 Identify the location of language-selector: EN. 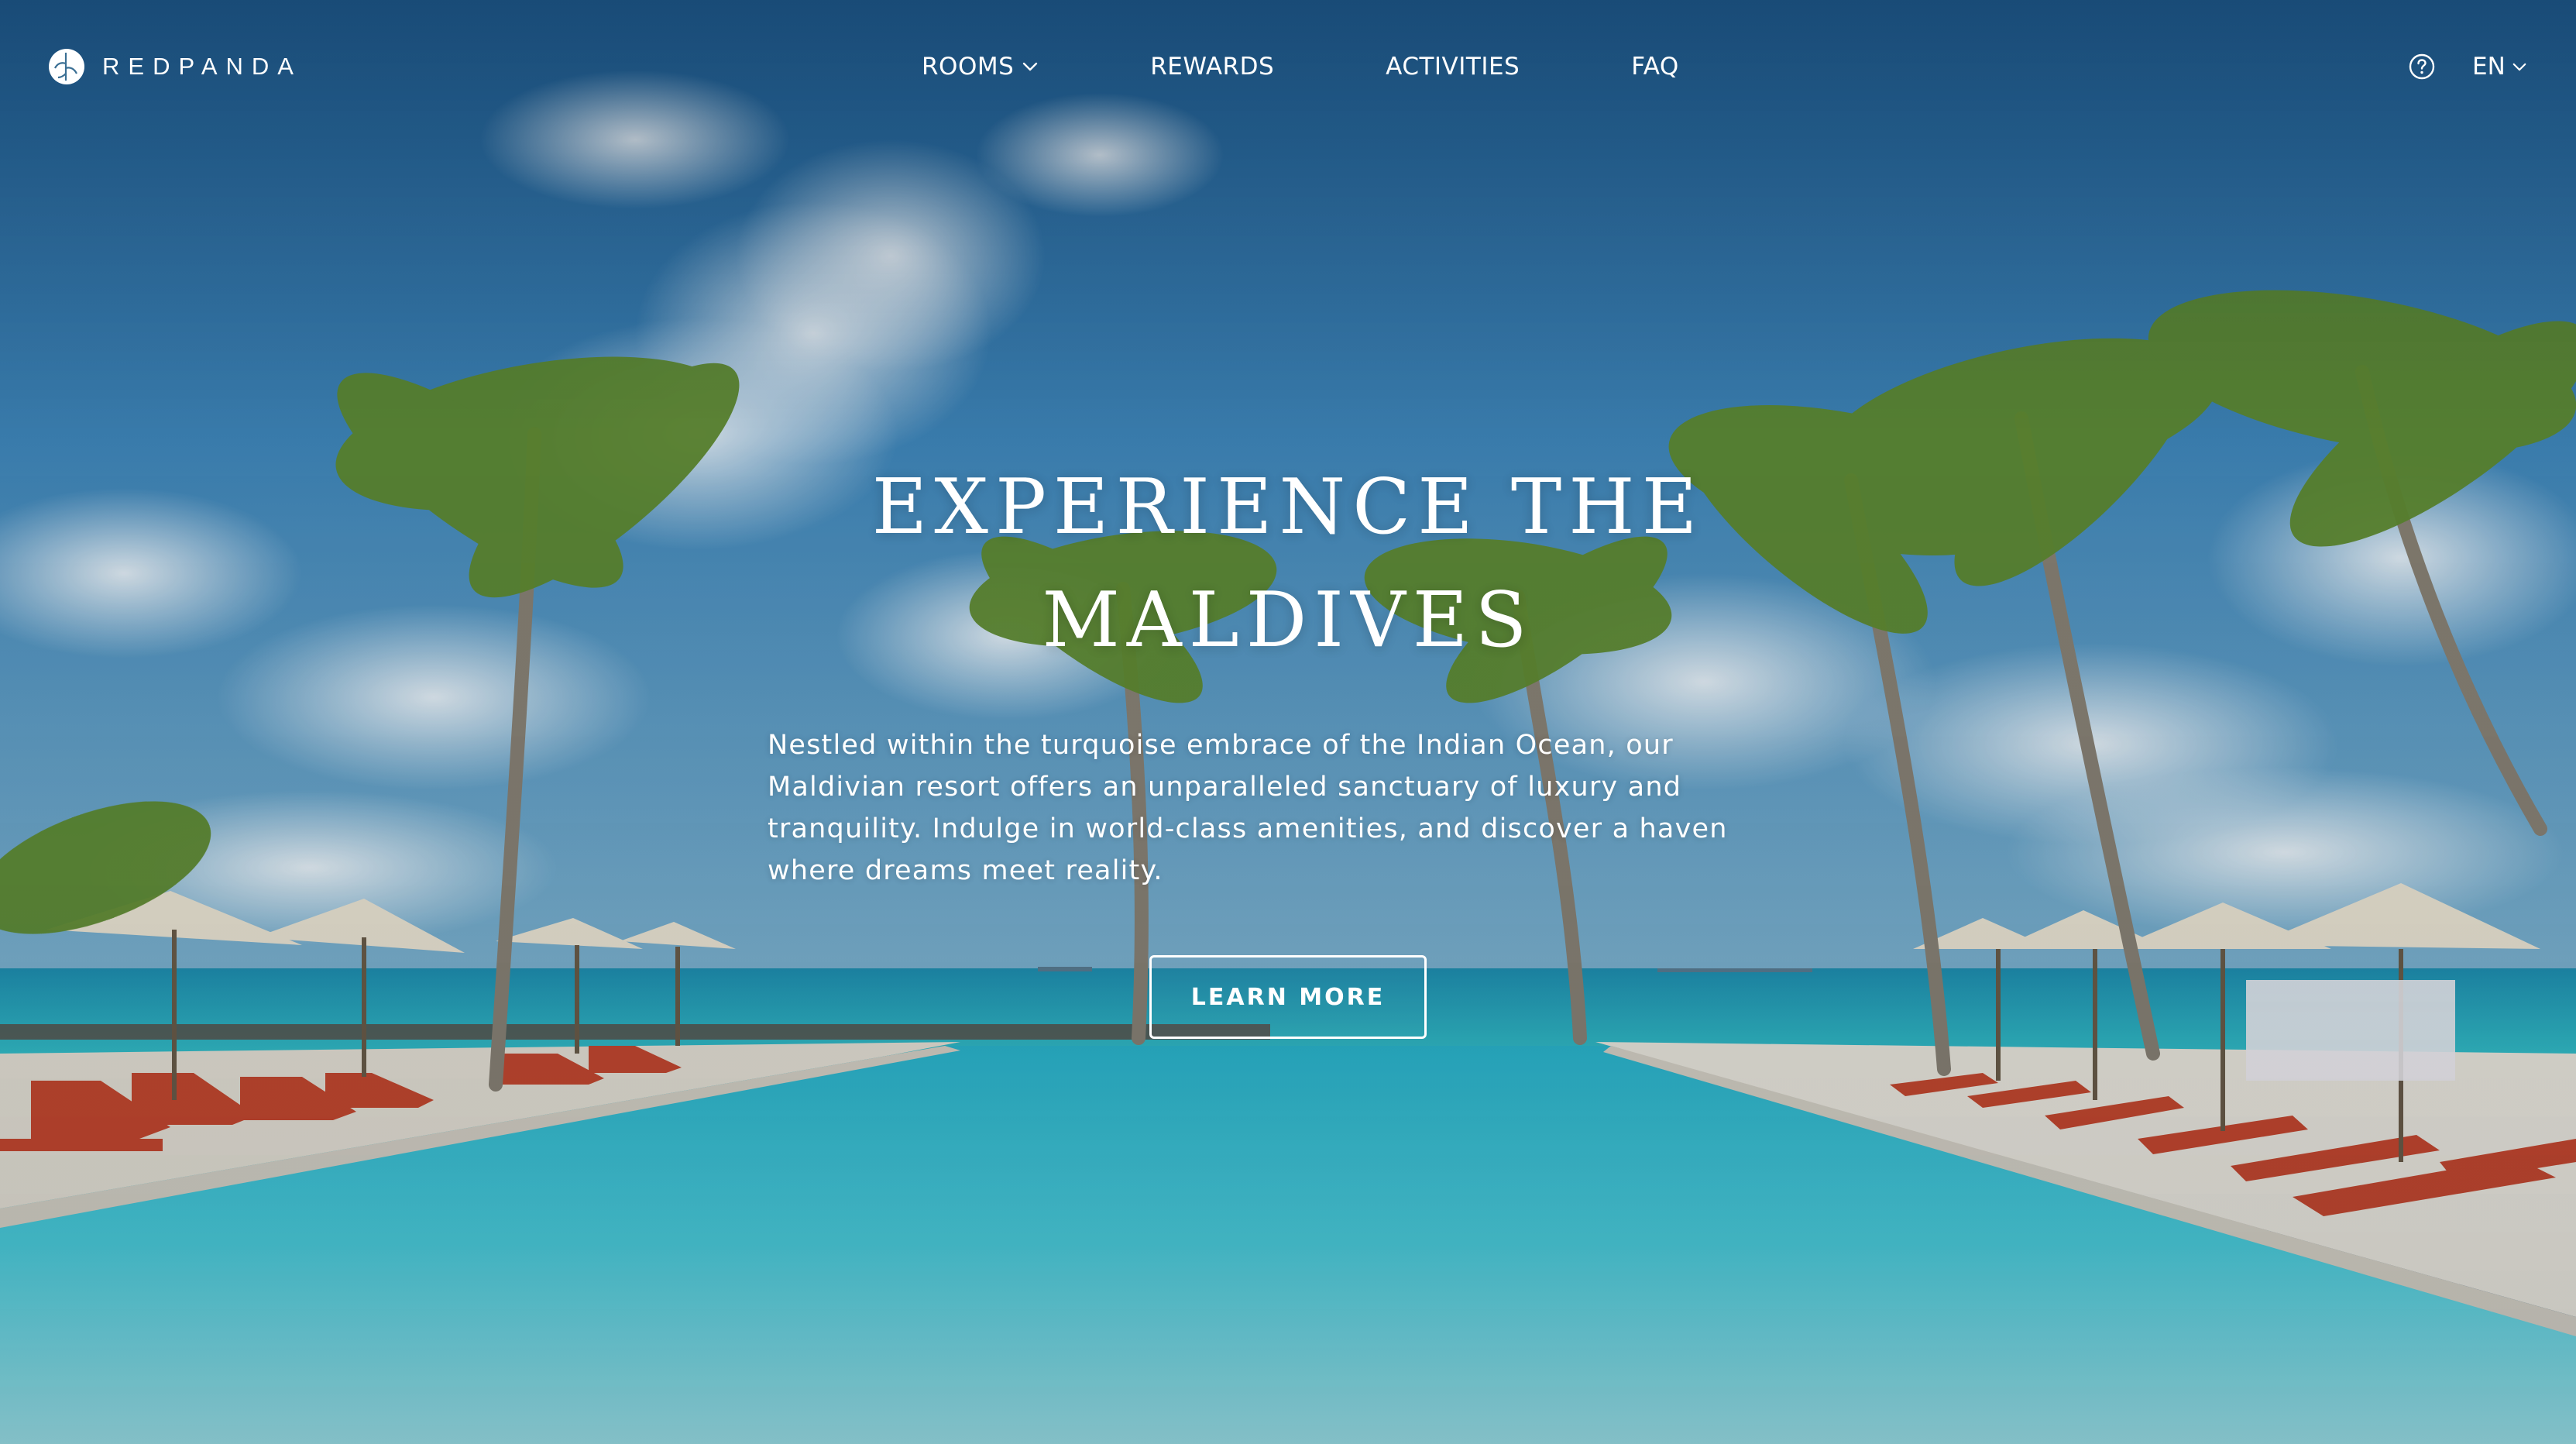
(2499, 67).